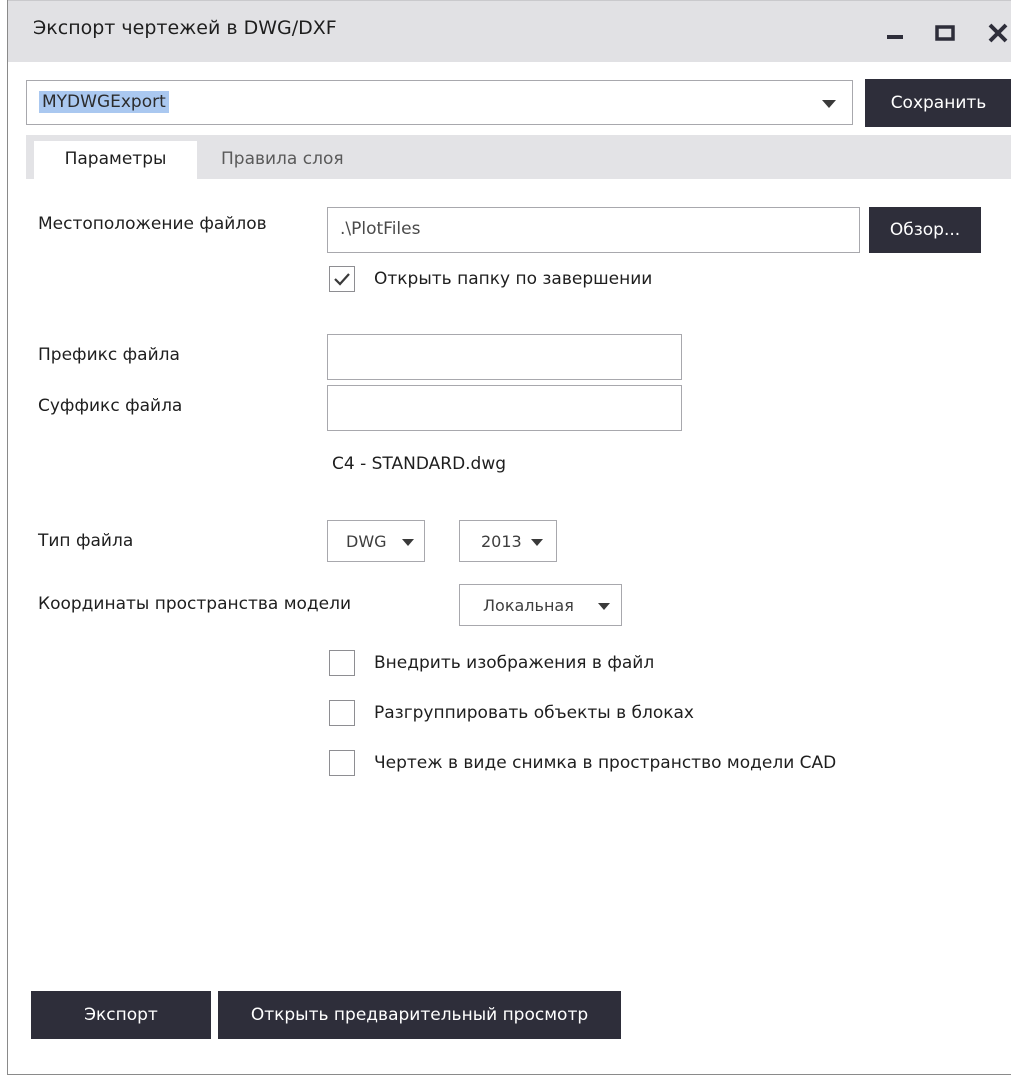  I want to click on tab-layer-rules: Правила слоя, so click(306, 160).